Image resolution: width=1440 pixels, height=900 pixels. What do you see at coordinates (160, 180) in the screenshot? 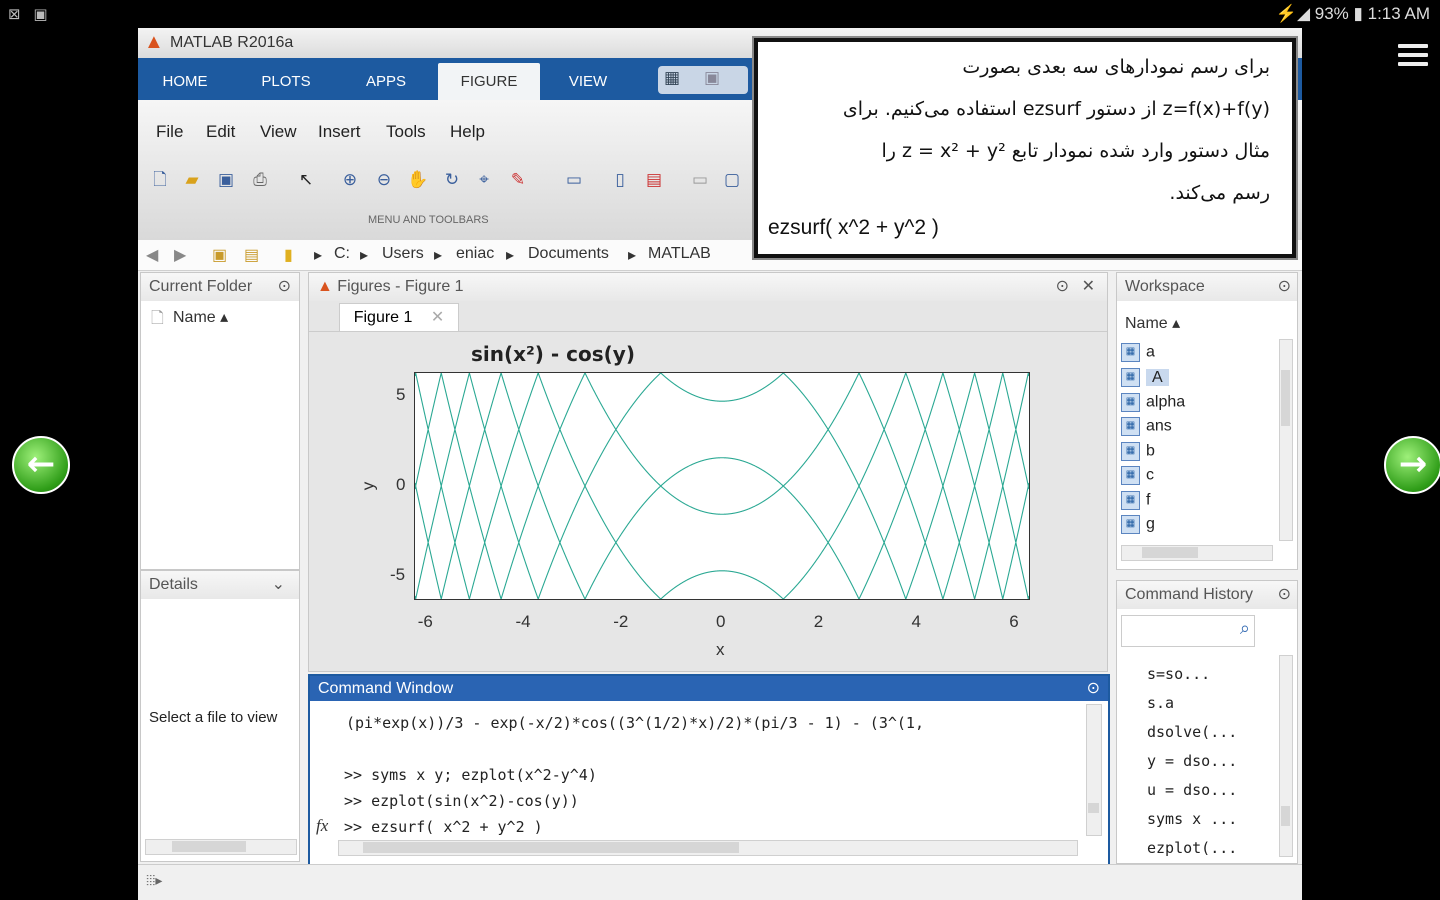
I see `new-figure-icon: 🗋` at bounding box center [160, 180].